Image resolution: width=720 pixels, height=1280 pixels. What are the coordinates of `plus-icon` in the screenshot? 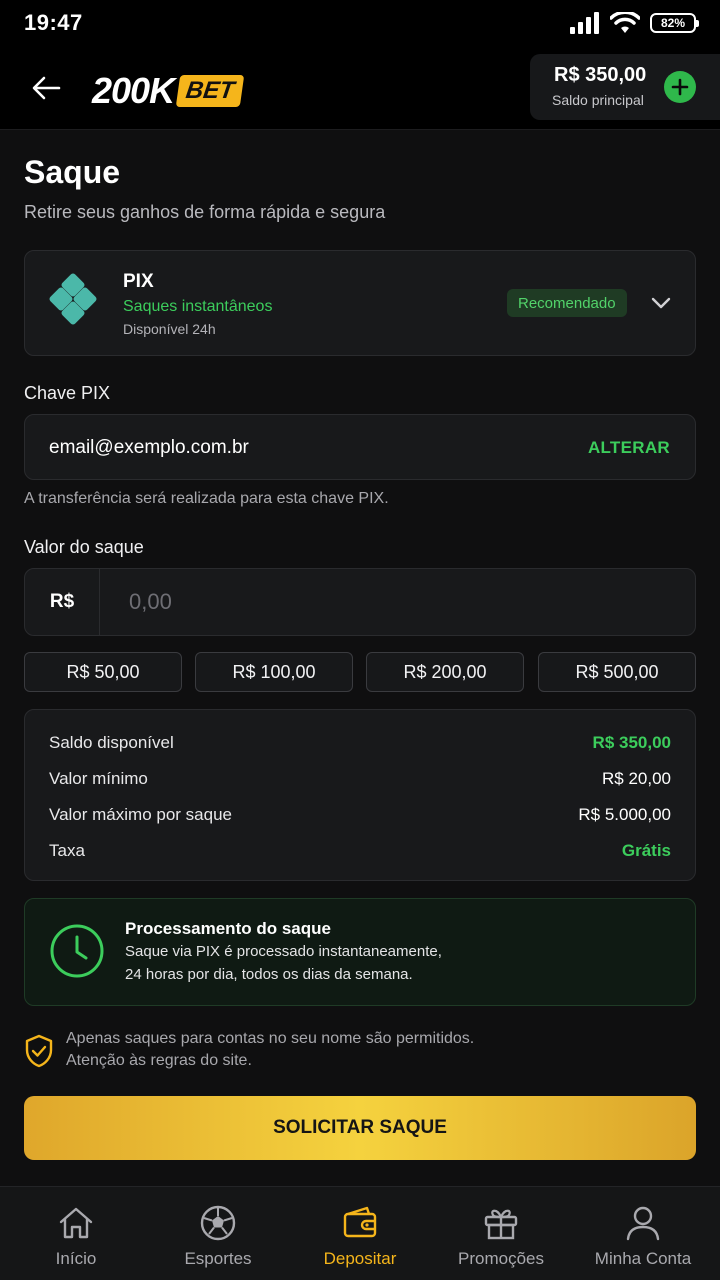 It's located at (680, 87).